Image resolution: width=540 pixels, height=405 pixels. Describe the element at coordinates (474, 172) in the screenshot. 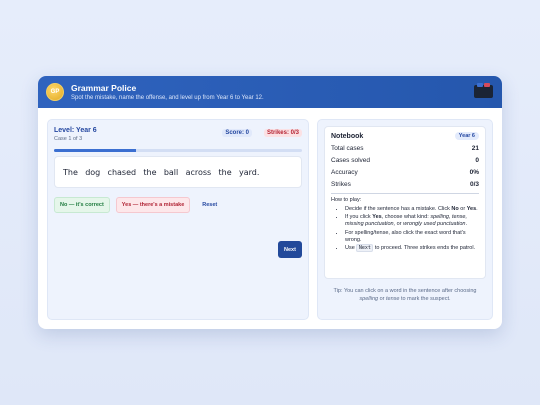

I see `stat-value: 0%` at that location.